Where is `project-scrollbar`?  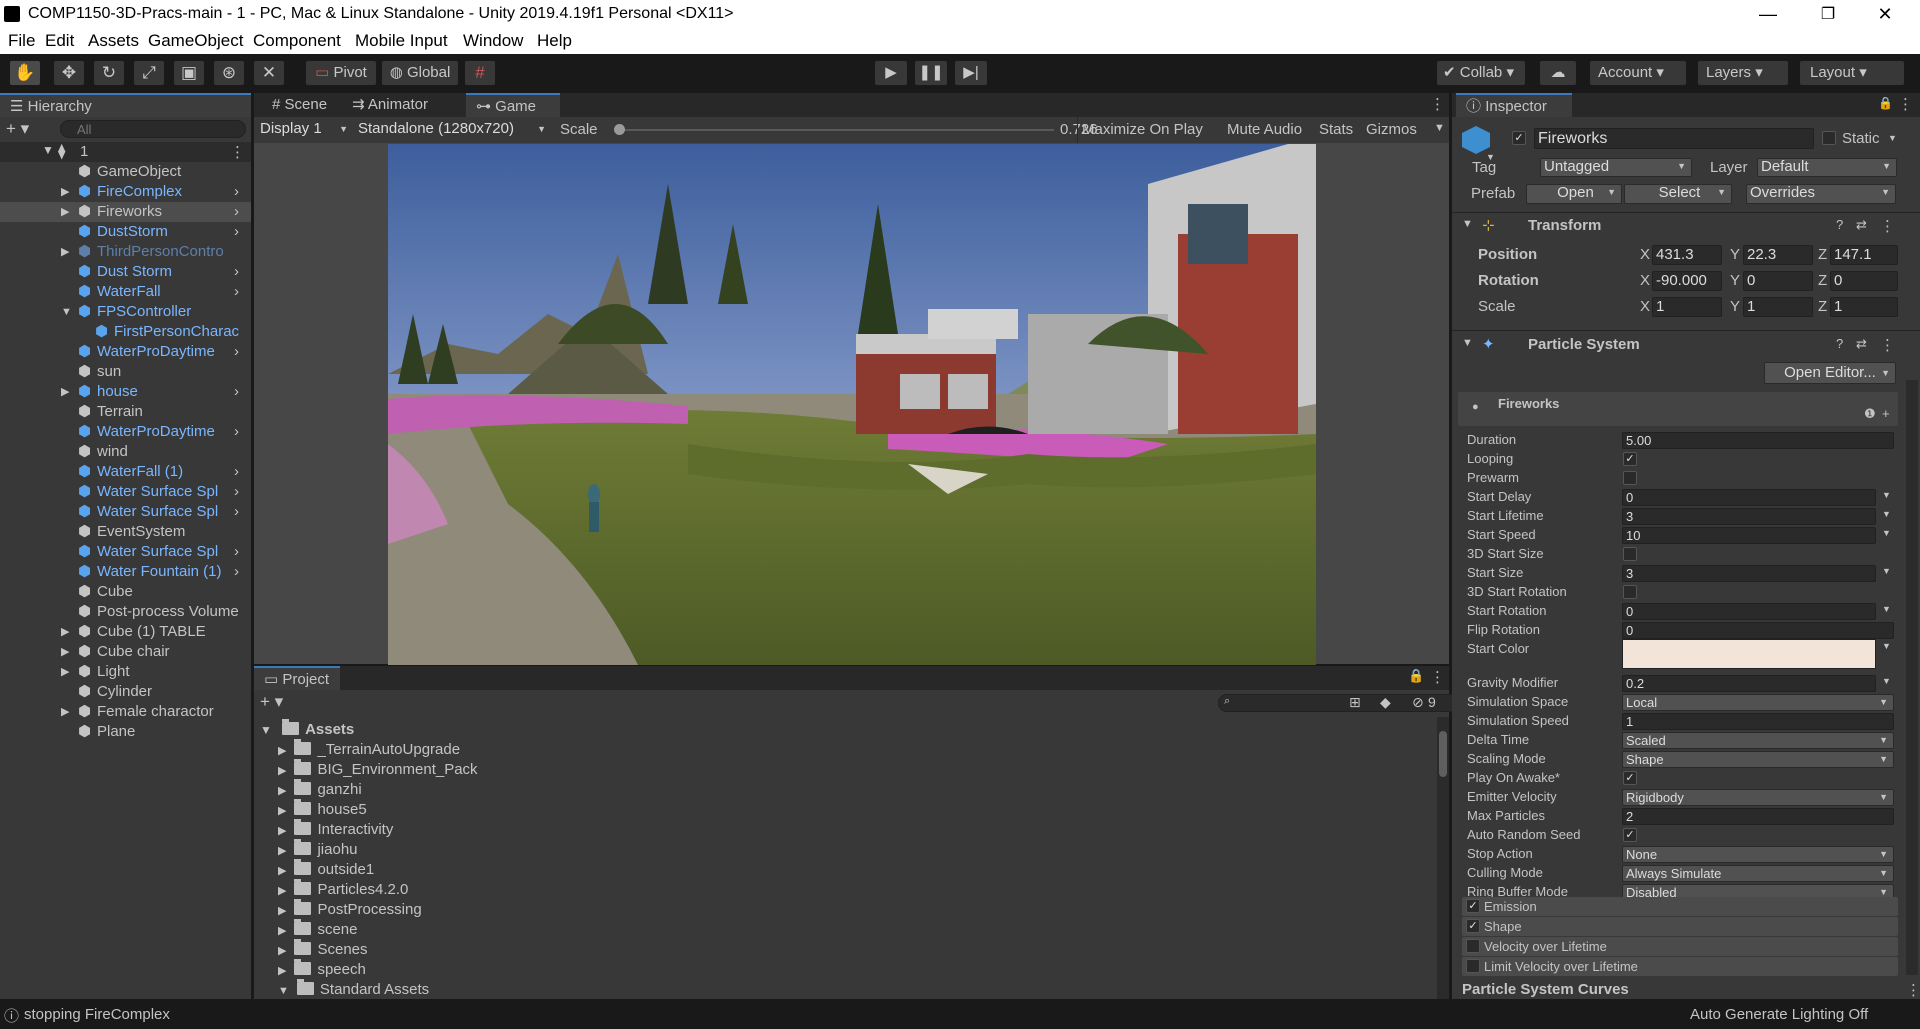
project-scrollbar is located at coordinates (1443, 858).